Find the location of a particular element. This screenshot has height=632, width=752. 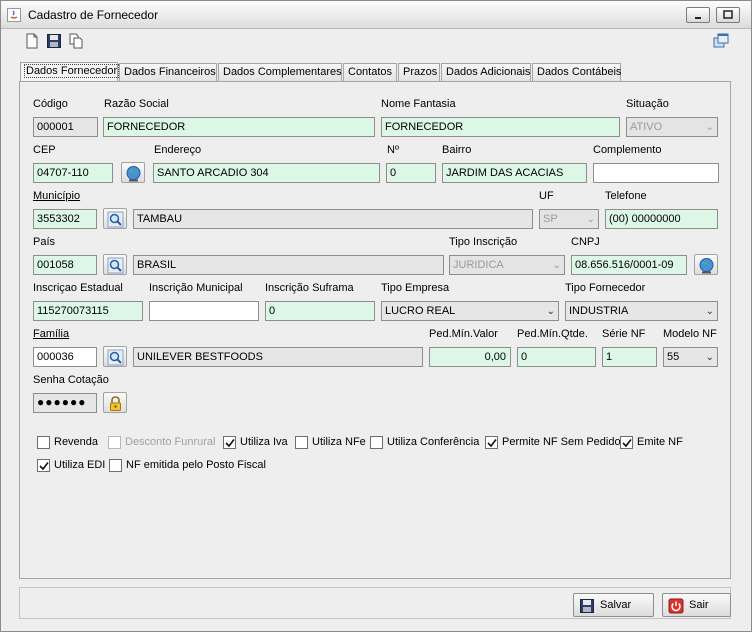

salvar-button: Salvar is located at coordinates (613, 605).